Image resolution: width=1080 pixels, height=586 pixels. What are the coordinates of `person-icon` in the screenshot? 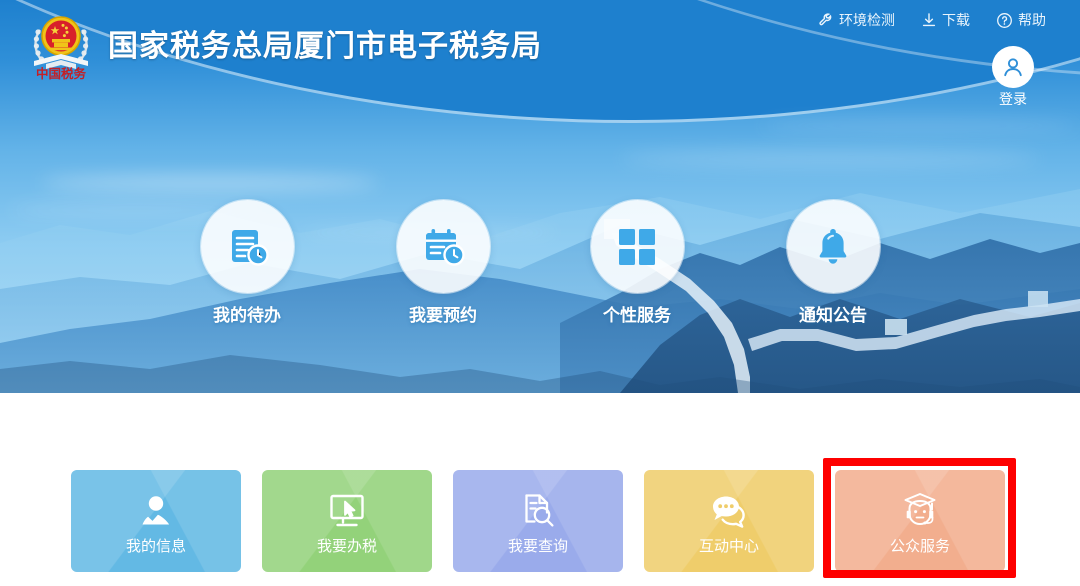 It's located at (156, 511).